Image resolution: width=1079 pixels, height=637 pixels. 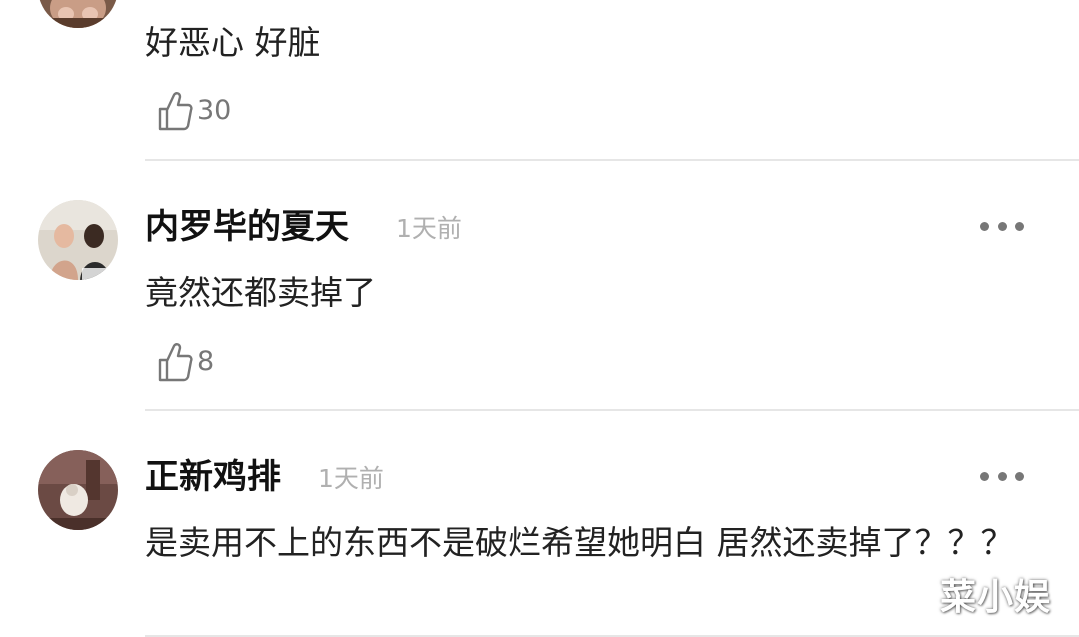 I want to click on like-button: 8, so click(x=185, y=362).